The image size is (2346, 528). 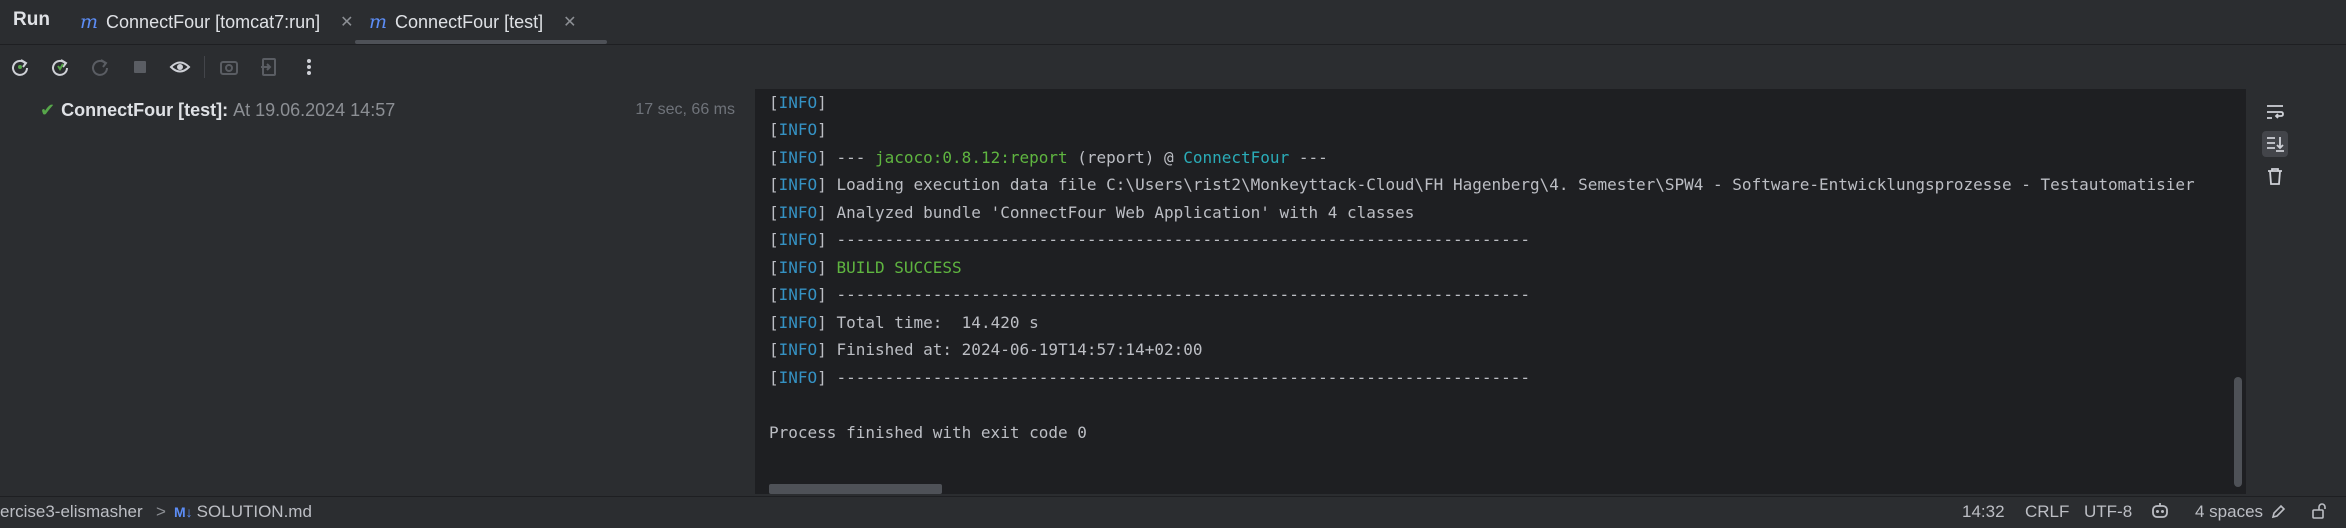 What do you see at coordinates (2278, 513) in the screenshot?
I see `edit-icon` at bounding box center [2278, 513].